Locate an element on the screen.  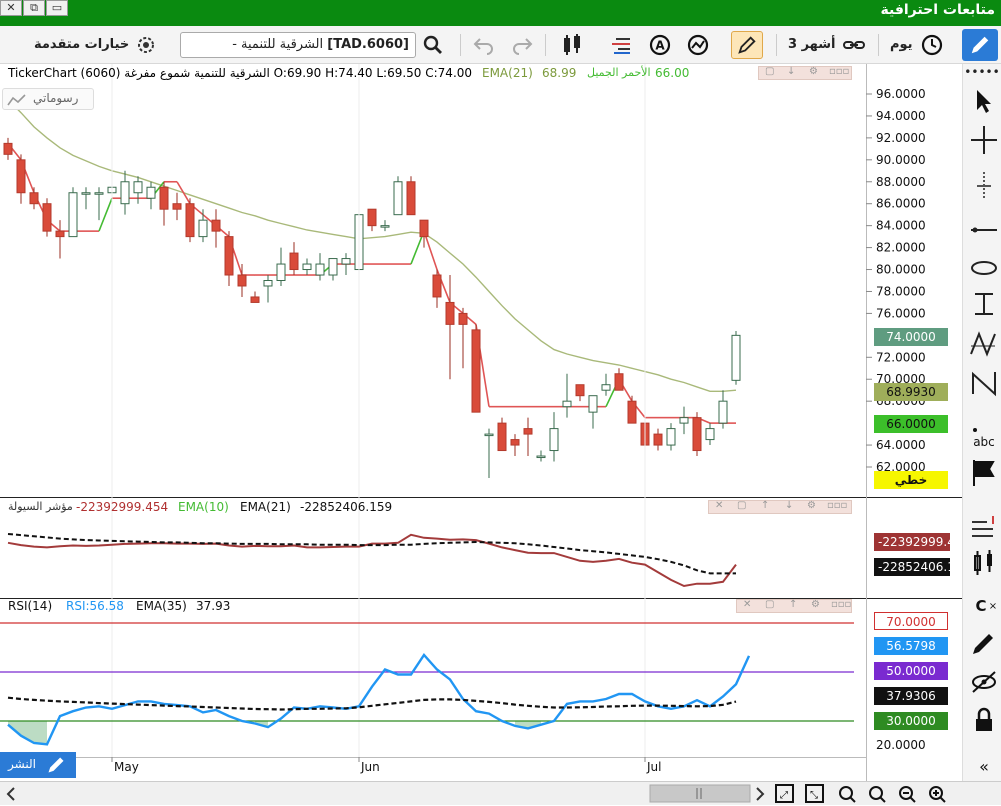
candle-type-icon is located at coordinates (572, 45).